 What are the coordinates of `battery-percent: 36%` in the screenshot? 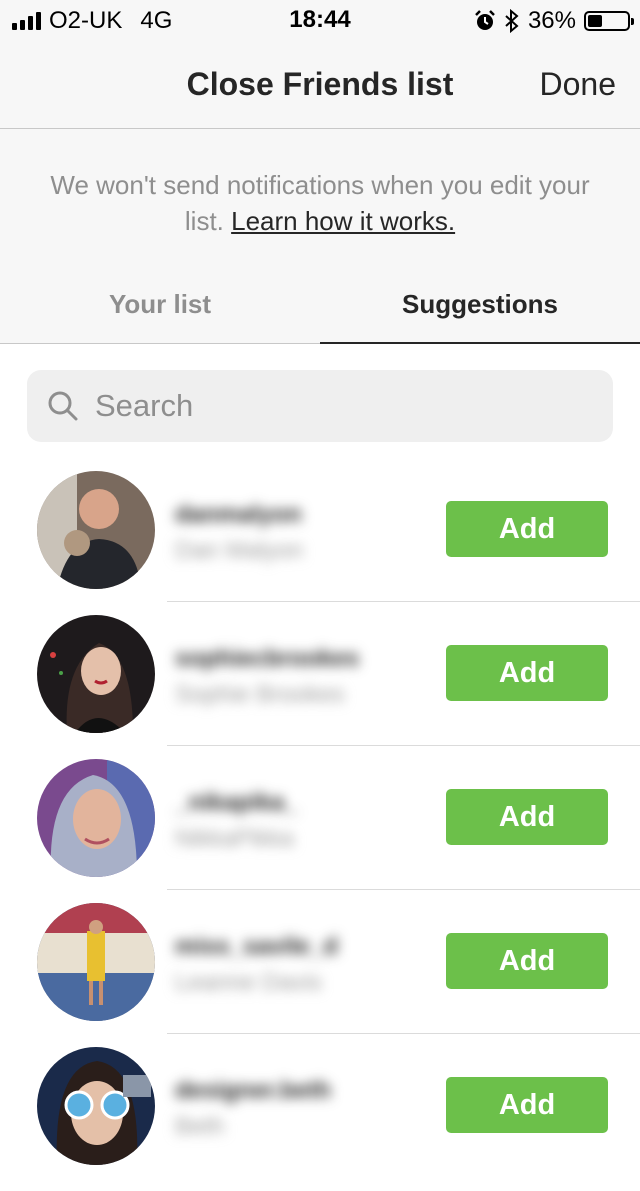 It's located at (551, 20).